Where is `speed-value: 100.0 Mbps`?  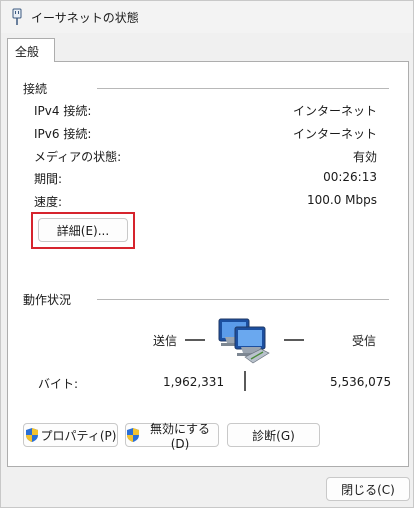
speed-value: 100.0 Mbps is located at coordinates (341, 200).